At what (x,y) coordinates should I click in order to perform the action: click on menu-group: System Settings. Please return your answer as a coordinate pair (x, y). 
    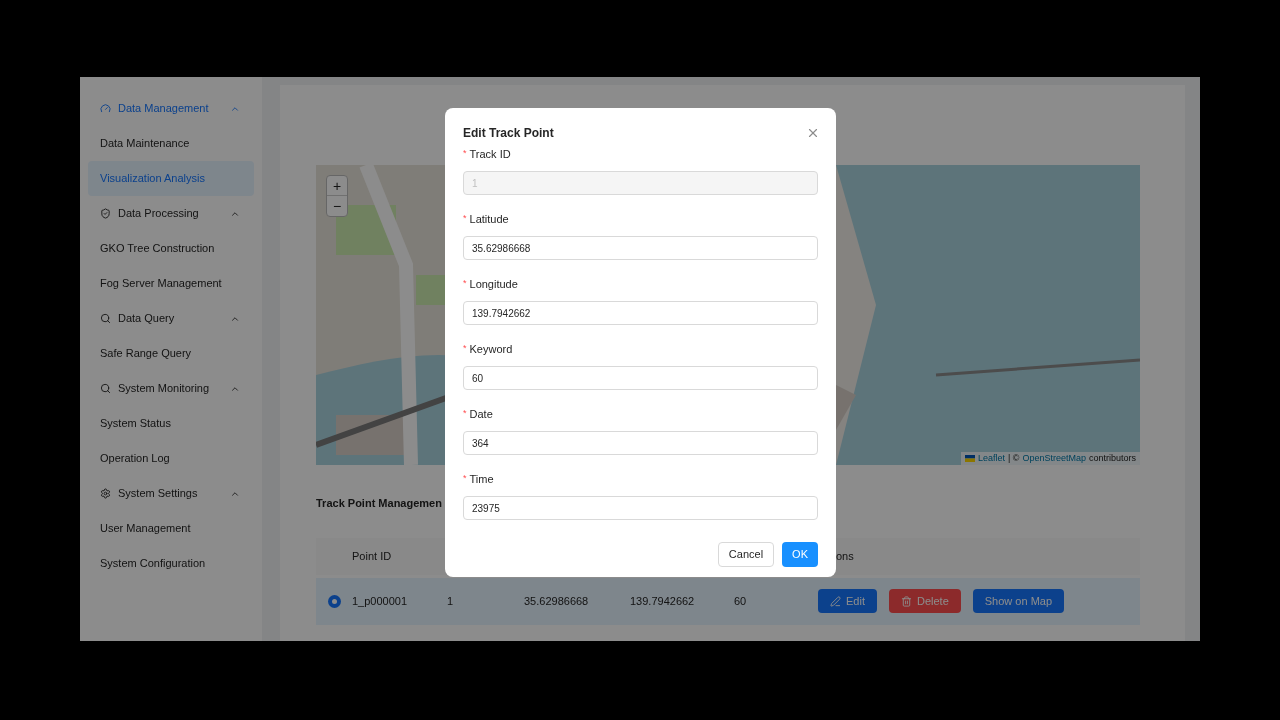
    Looking at the image, I should click on (171, 493).